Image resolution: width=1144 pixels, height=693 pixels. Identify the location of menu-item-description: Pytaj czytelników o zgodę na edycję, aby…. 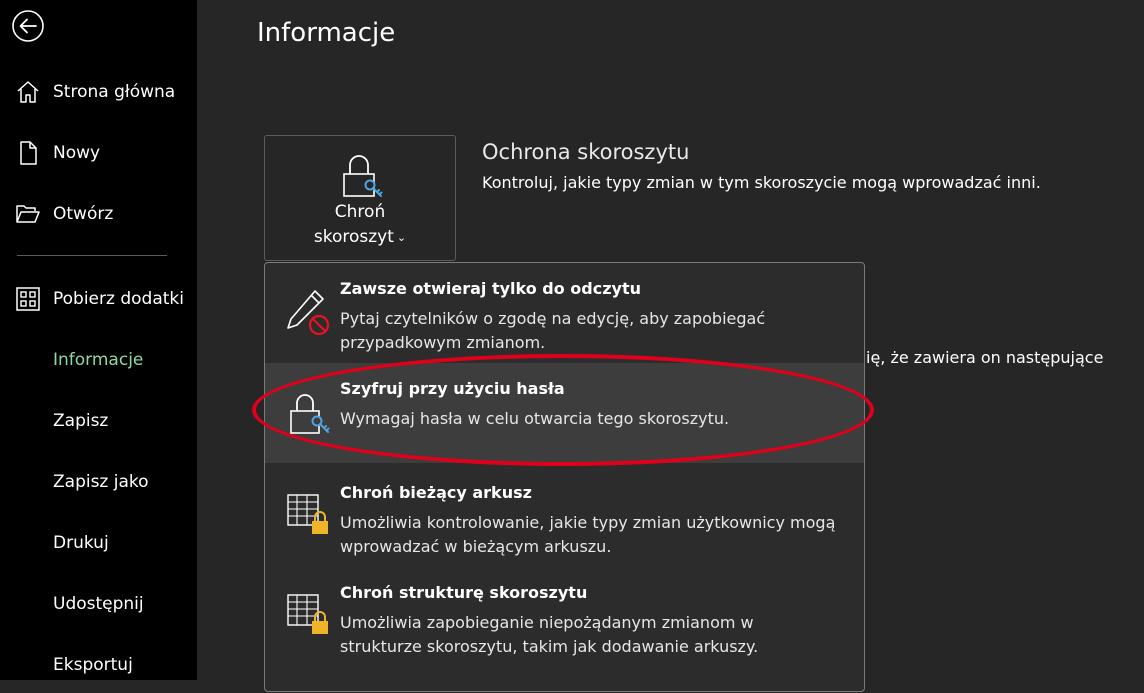
(553, 330).